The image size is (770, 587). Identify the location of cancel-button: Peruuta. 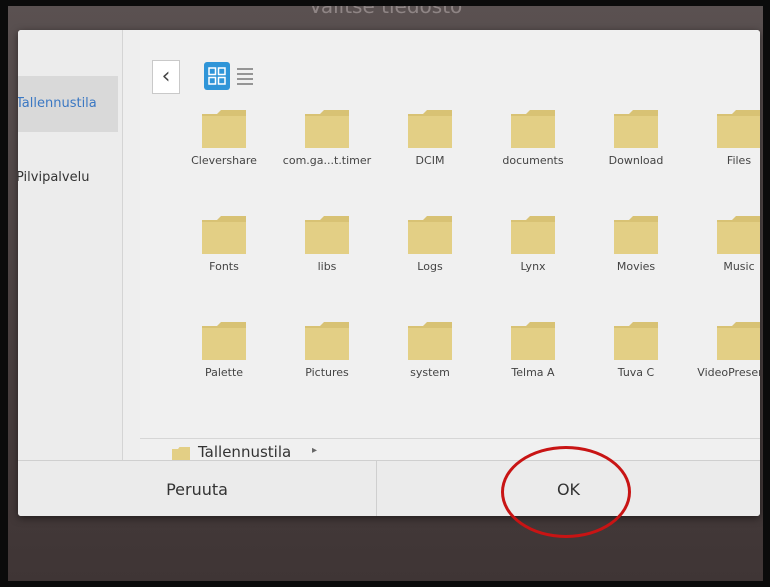
(197, 488).